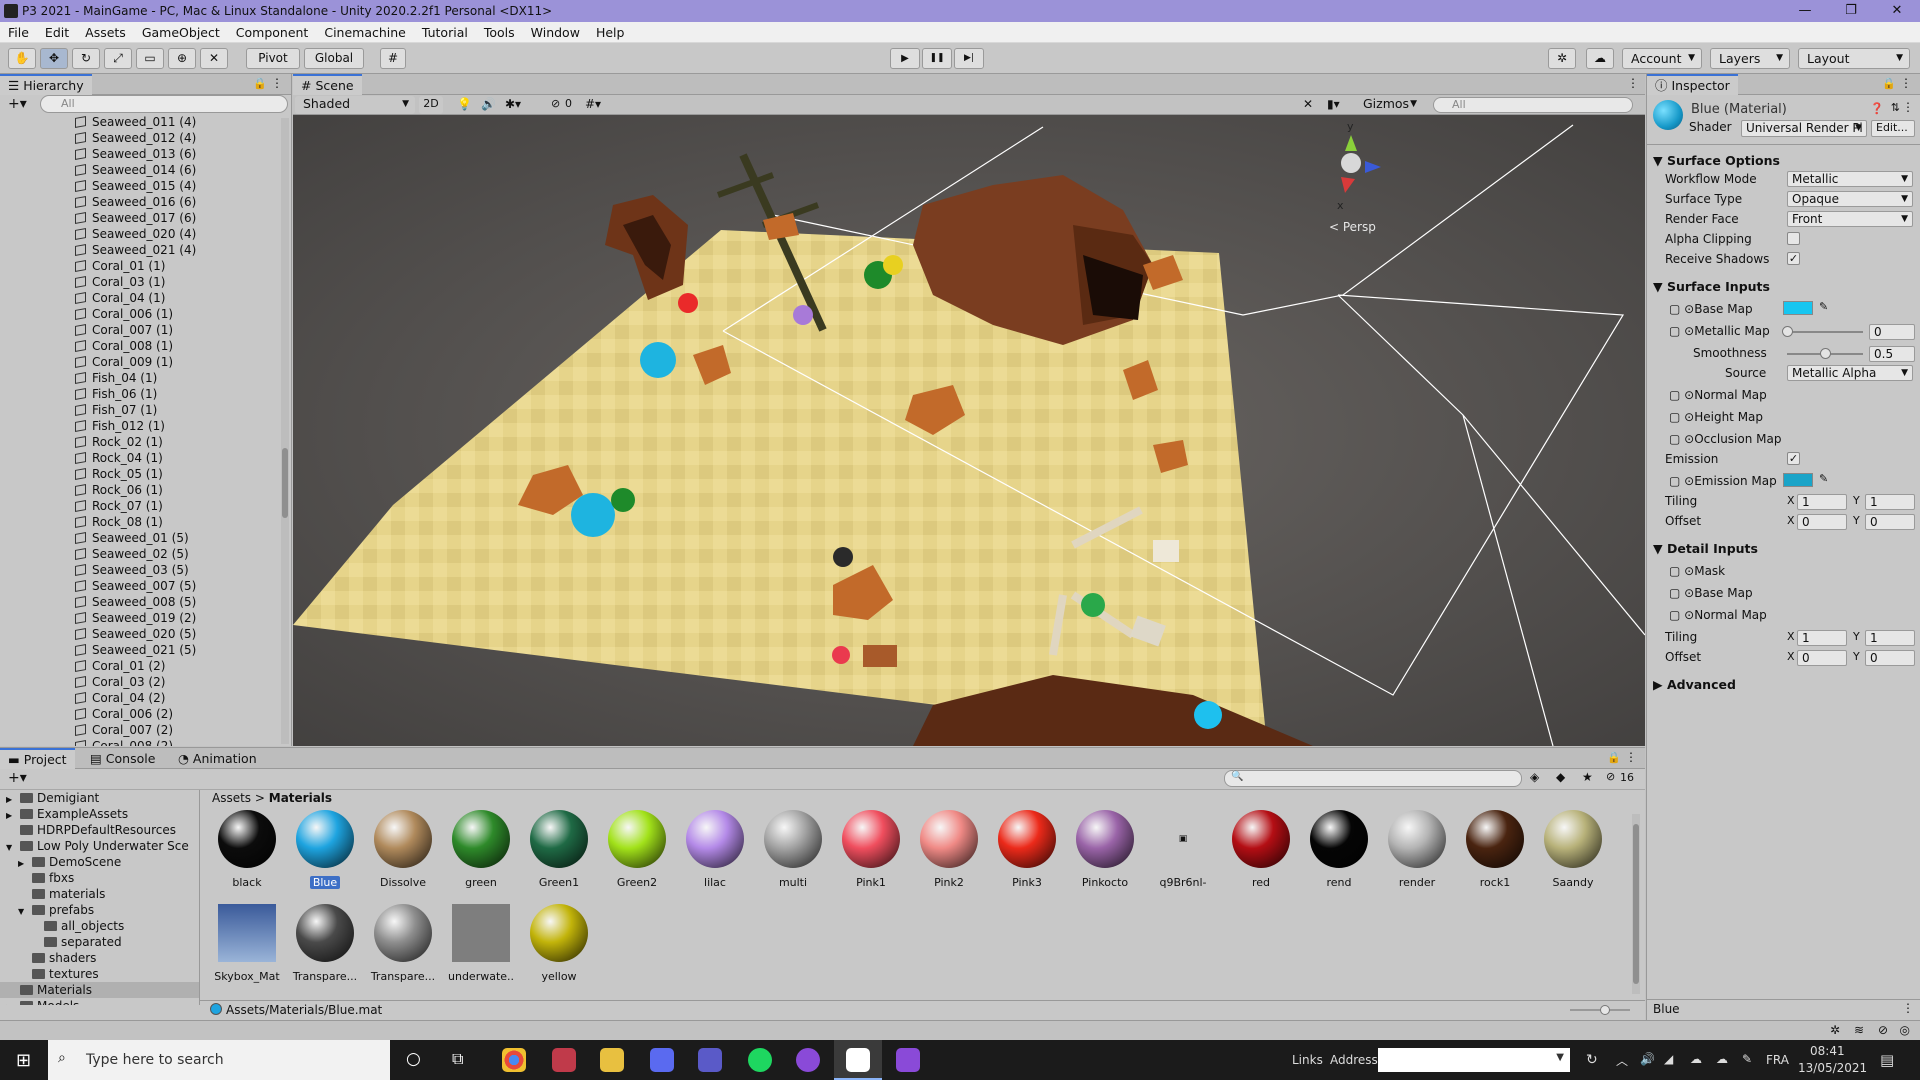 This screenshot has height=1080, width=1920. I want to click on cloud-button: ☁, so click(1600, 58).